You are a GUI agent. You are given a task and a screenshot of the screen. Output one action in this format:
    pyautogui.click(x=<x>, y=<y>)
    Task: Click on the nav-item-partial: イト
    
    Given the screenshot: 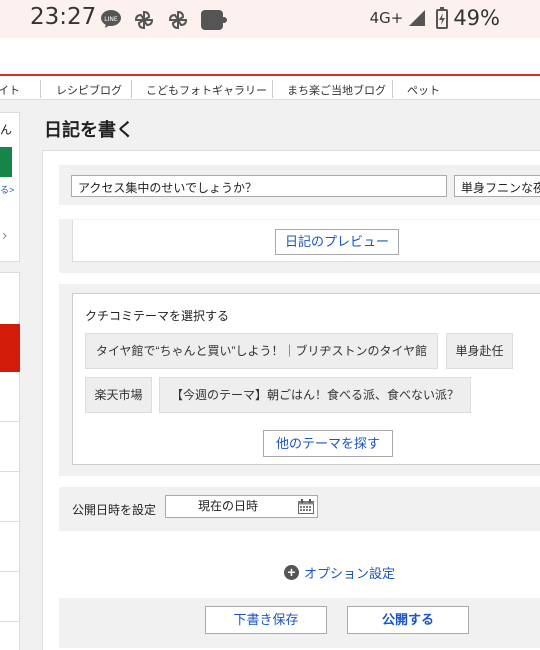 What is the action you would take?
    pyautogui.click(x=10, y=90)
    